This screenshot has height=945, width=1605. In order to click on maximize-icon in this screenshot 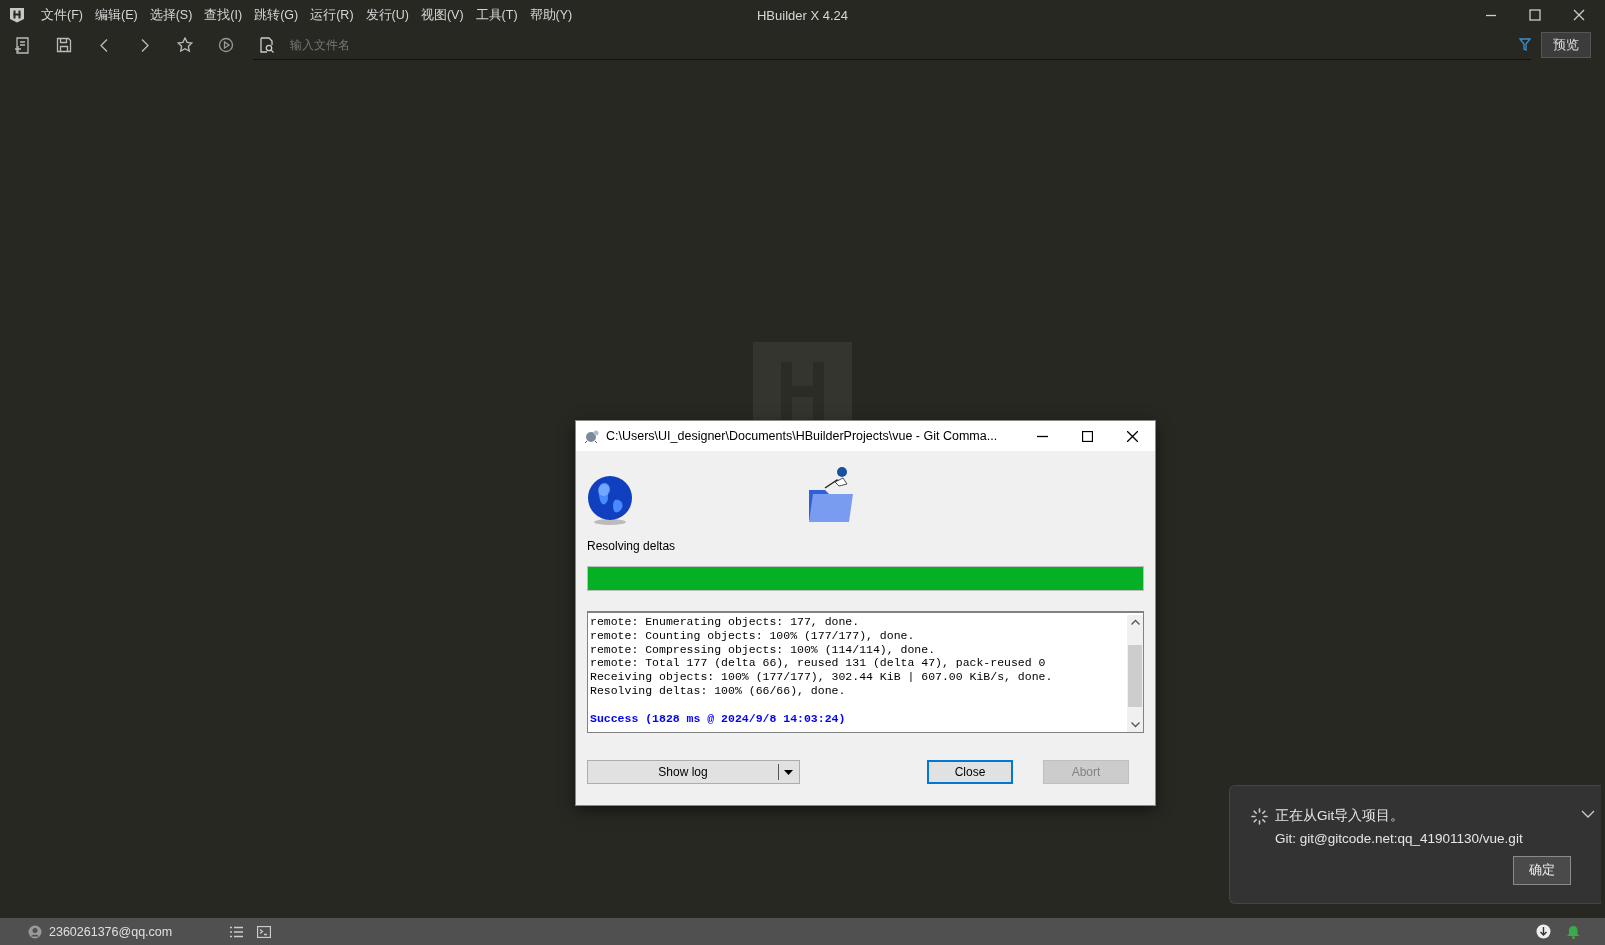, I will do `click(1087, 436)`.